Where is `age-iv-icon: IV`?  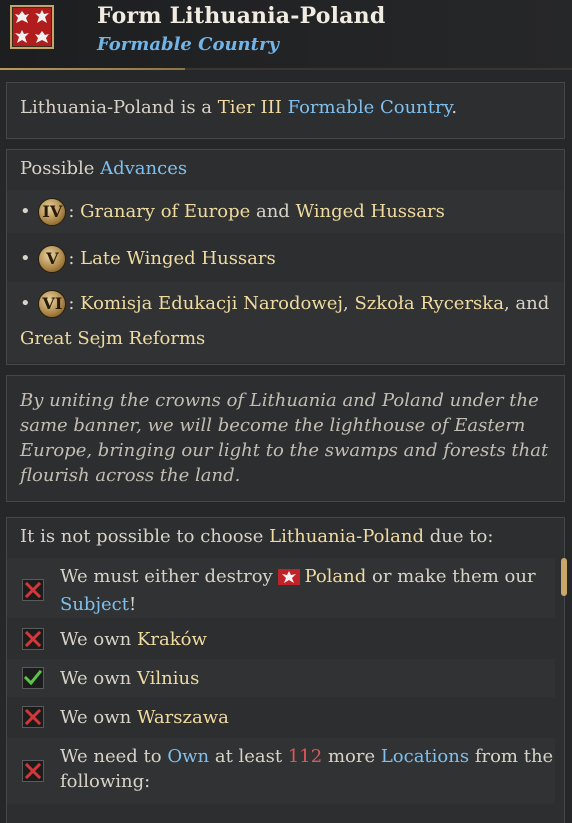
age-iv-icon: IV is located at coordinates (52, 212).